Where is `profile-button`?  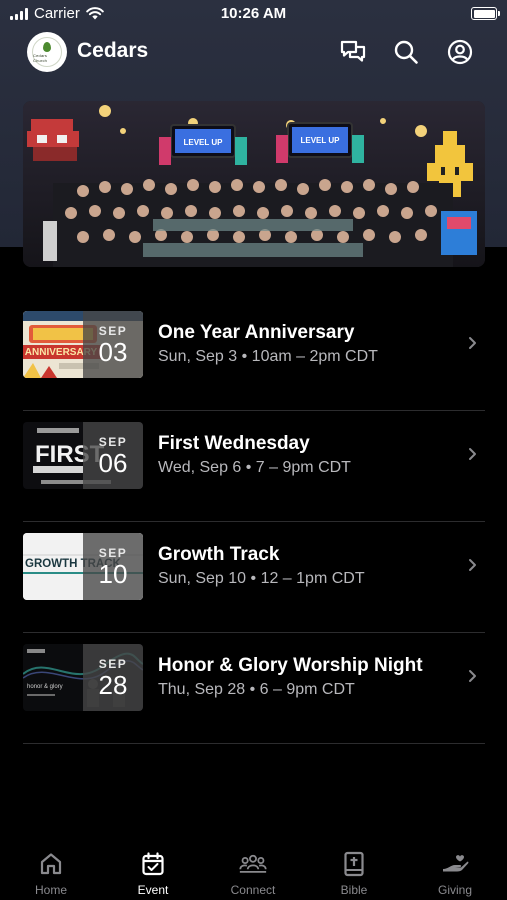 profile-button is located at coordinates (460, 52).